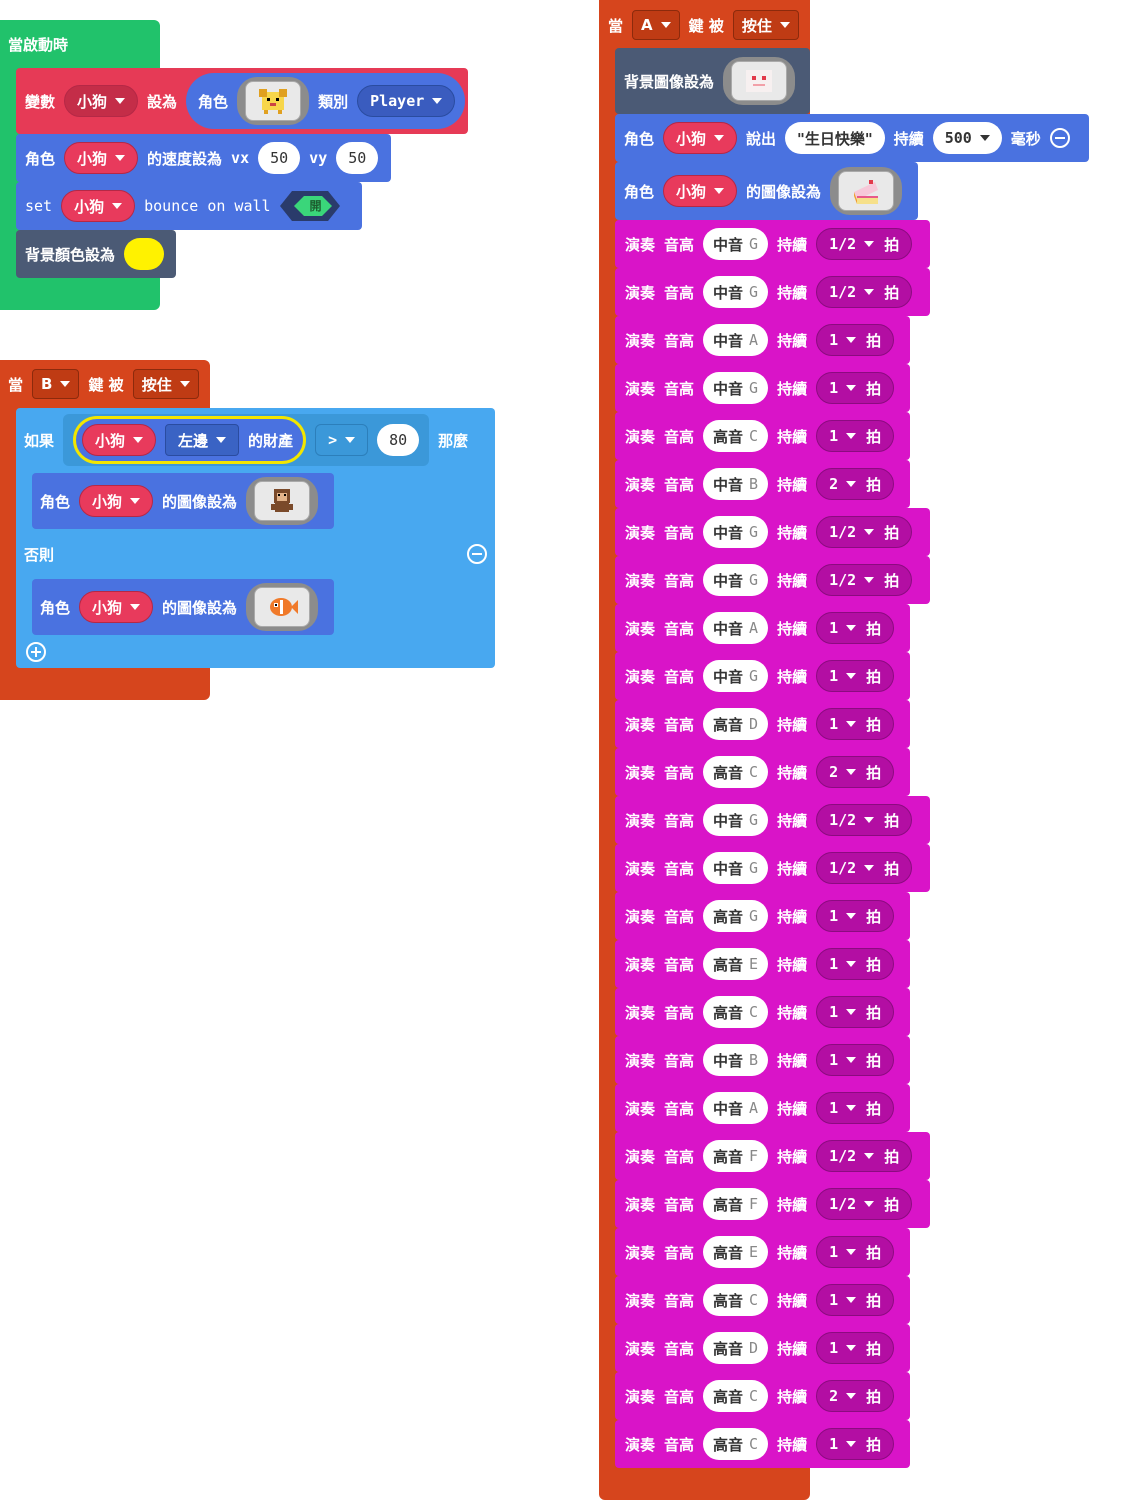  What do you see at coordinates (398, 440) in the screenshot?
I see `compare-value-input: 80` at bounding box center [398, 440].